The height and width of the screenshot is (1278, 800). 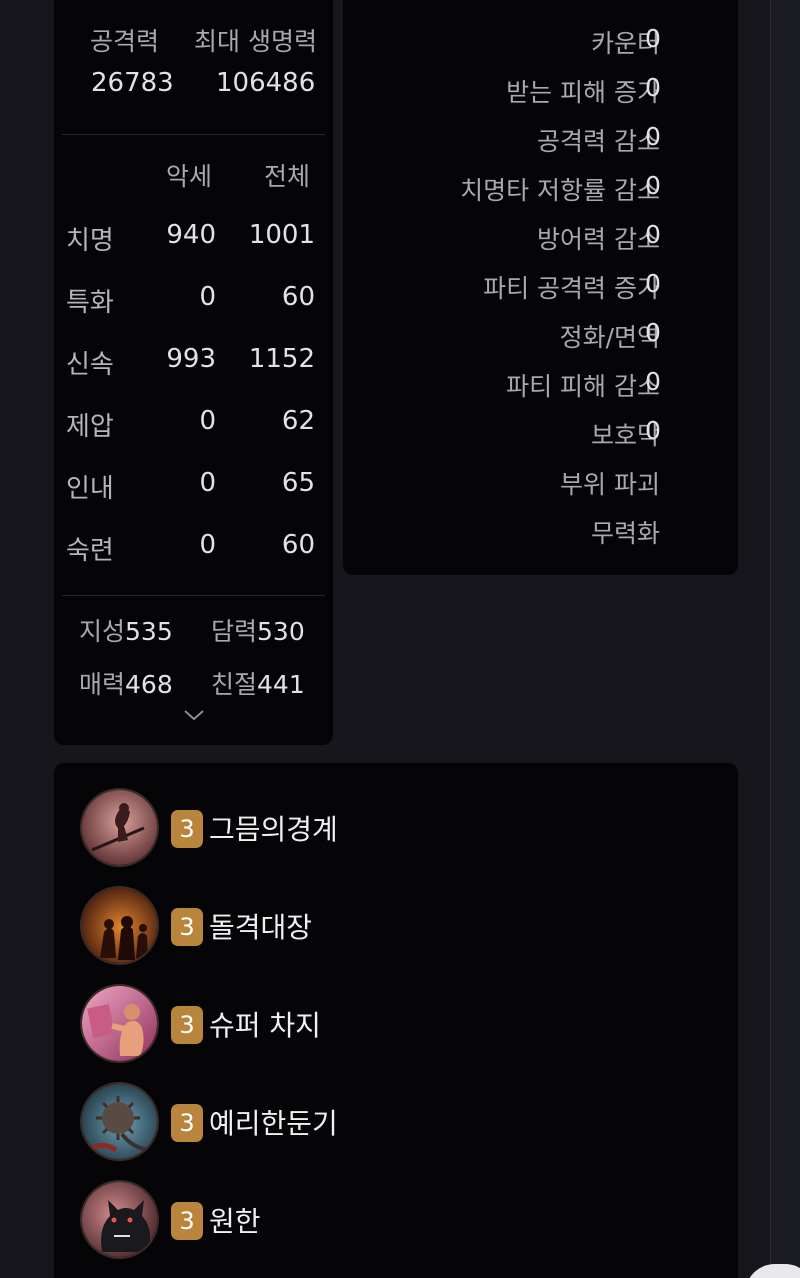 What do you see at coordinates (119, 1023) in the screenshot?
I see `charging-fighter-icon` at bounding box center [119, 1023].